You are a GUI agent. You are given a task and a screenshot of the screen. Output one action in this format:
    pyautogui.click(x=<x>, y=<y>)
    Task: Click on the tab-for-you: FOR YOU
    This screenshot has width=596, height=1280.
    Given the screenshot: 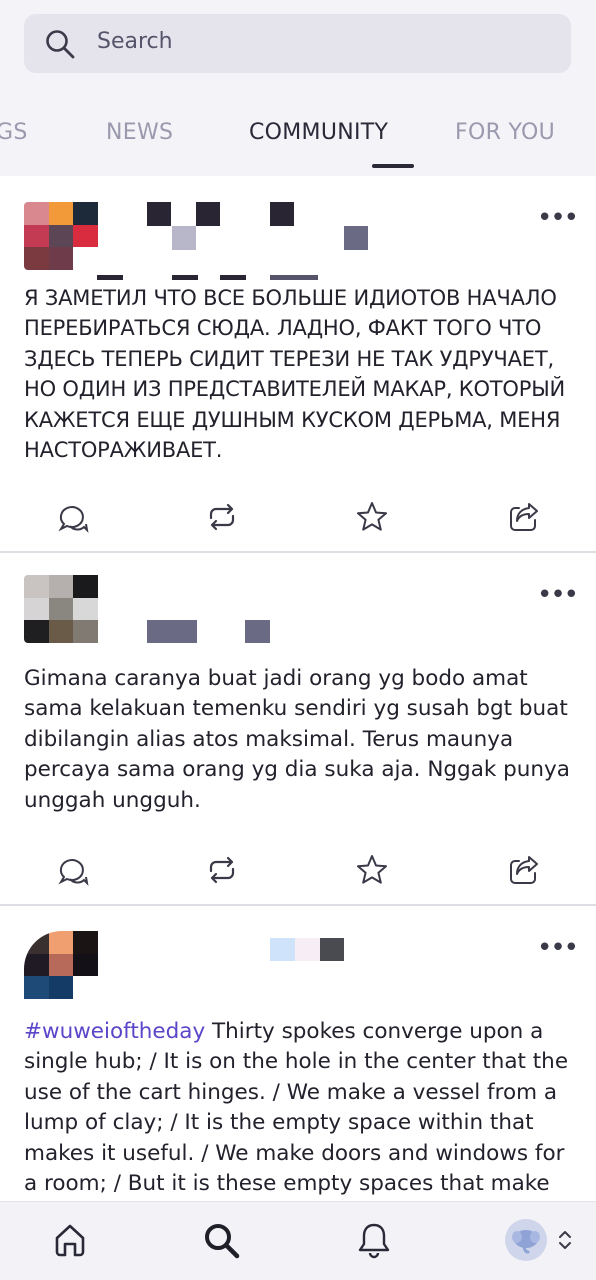 What is the action you would take?
    pyautogui.click(x=505, y=132)
    